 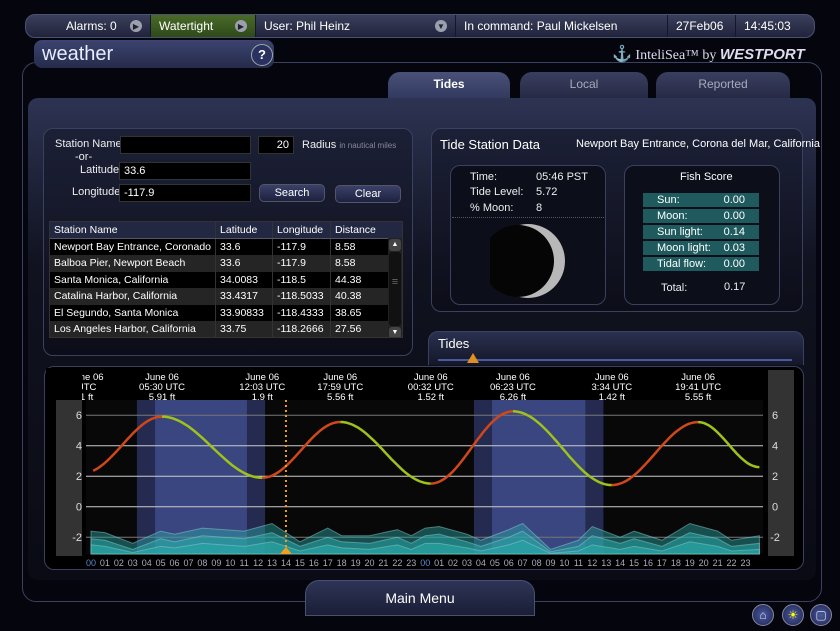 I want to click on distance-cell: 8.58, so click(x=360, y=263).